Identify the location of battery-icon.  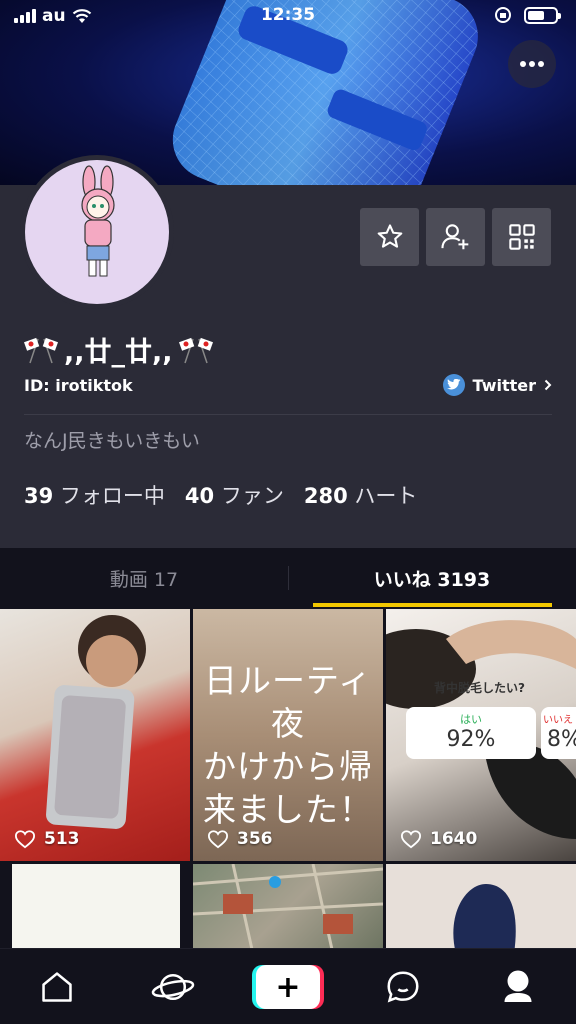
(542, 15).